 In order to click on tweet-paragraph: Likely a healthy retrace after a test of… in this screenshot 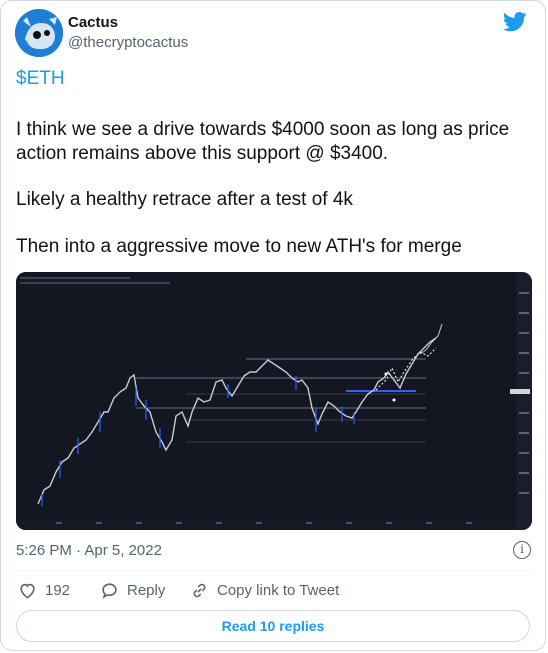, I will do `click(184, 199)`.